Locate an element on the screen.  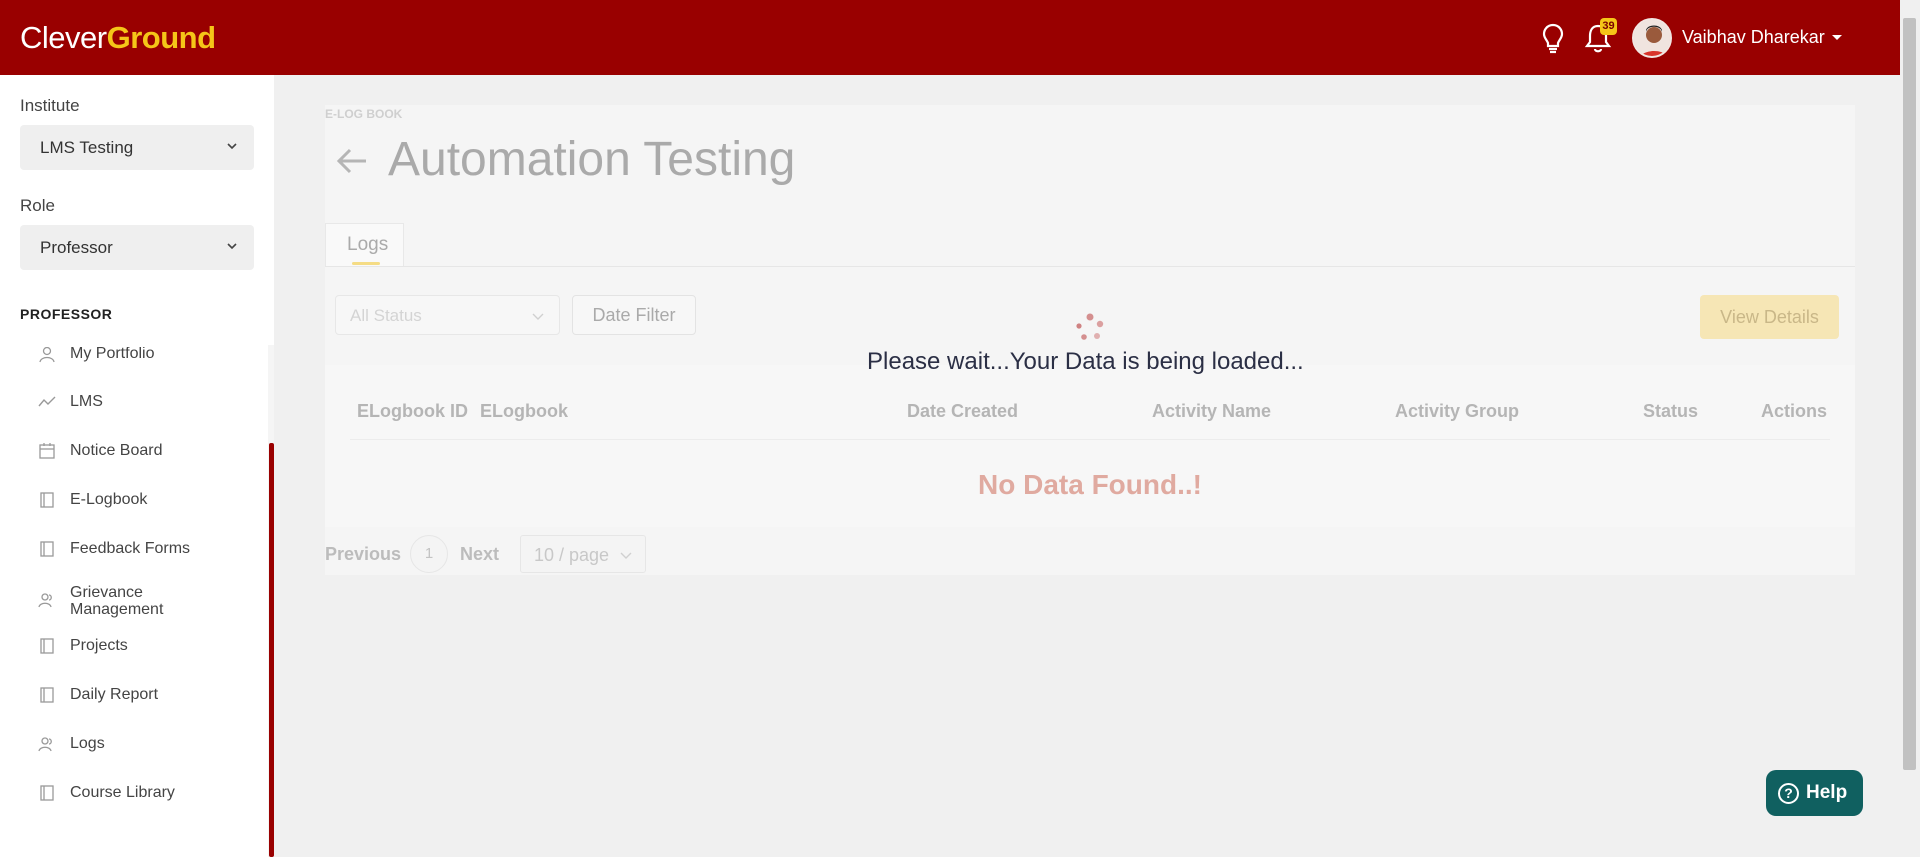
sidebar-item-daily-report: Daily Report is located at coordinates (133, 696).